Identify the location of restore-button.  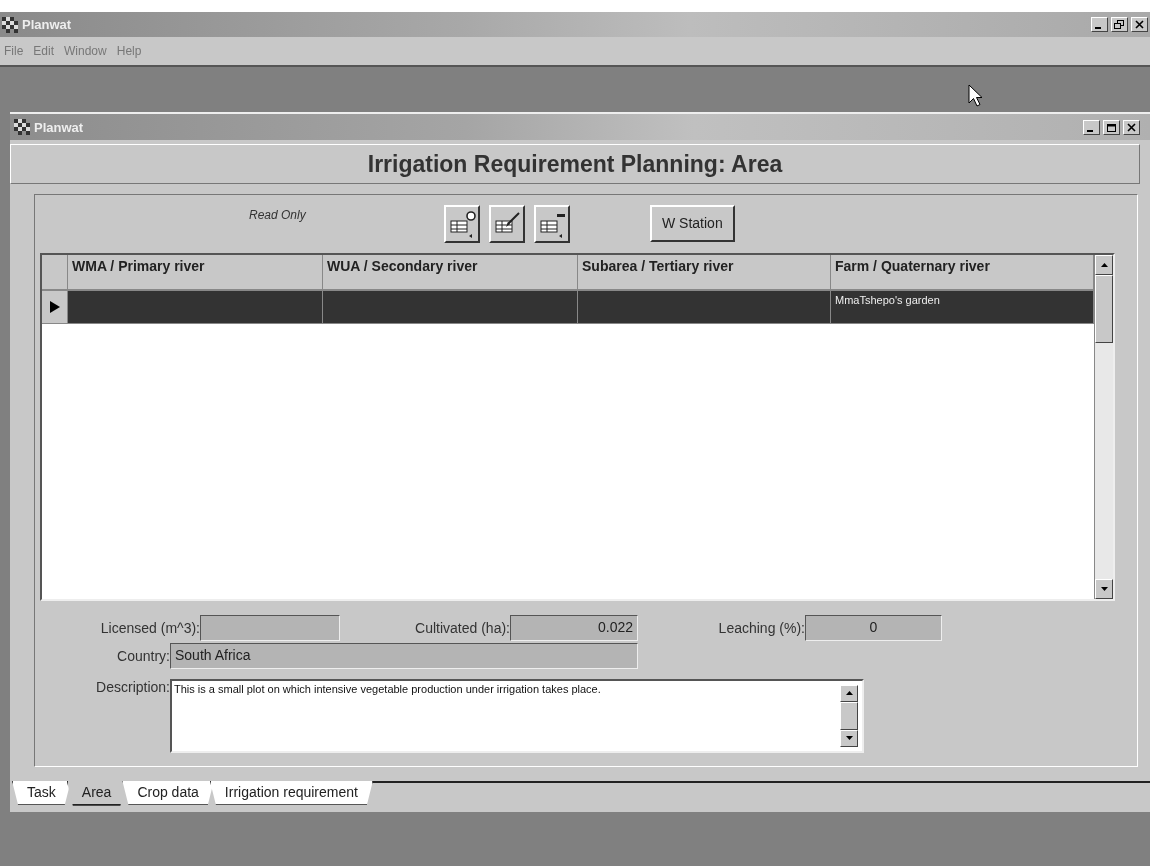
(1119, 24).